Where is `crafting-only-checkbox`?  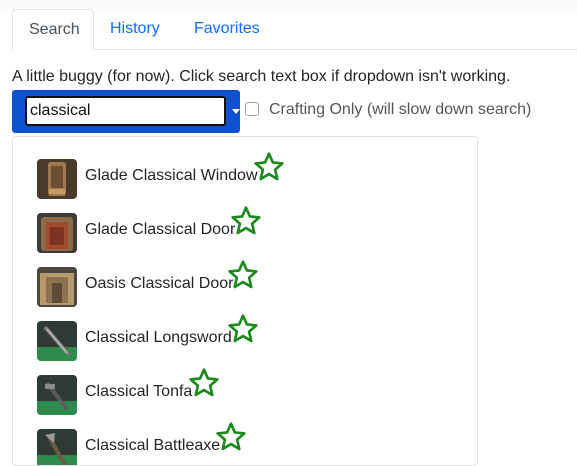 crafting-only-checkbox is located at coordinates (252, 109).